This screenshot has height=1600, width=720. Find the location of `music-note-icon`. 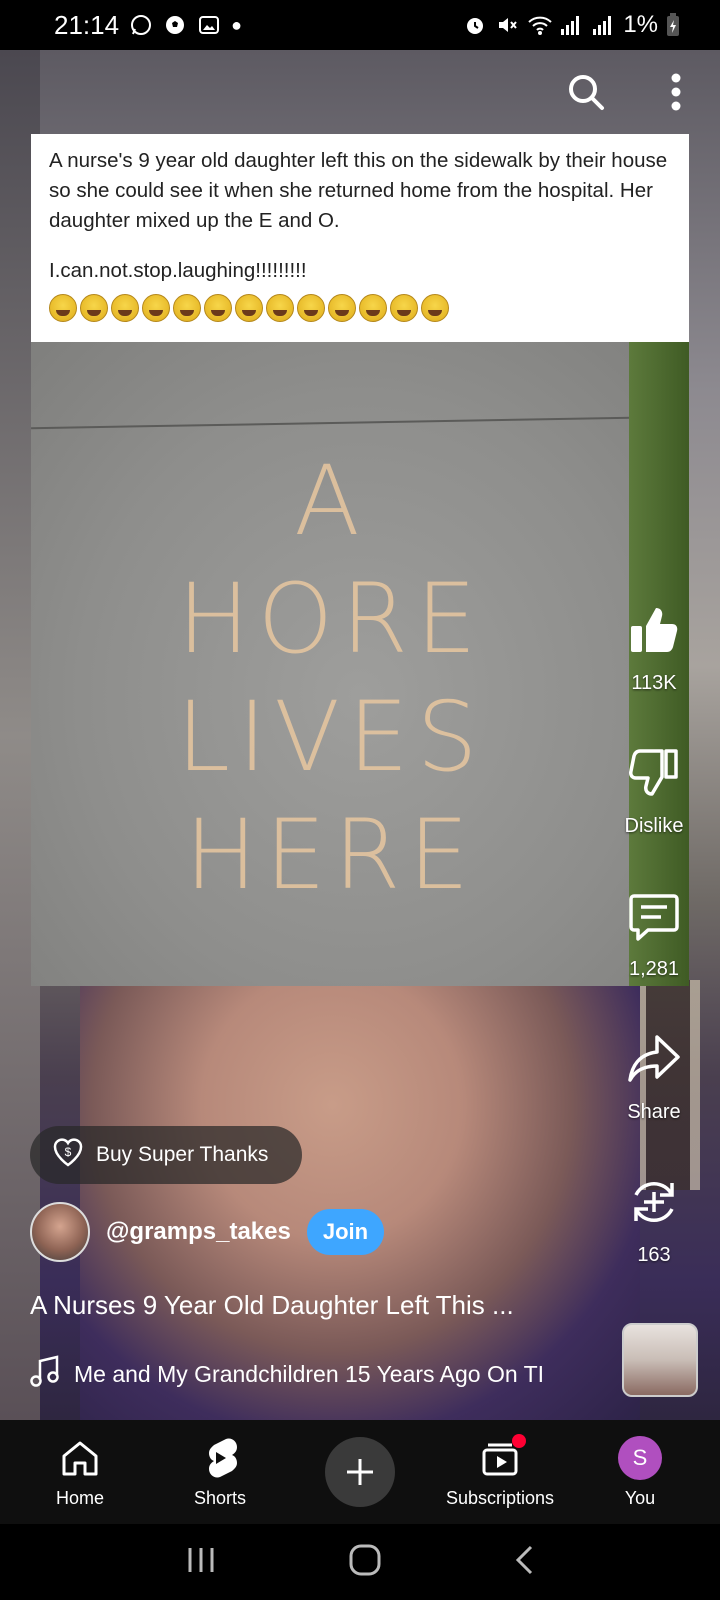

music-note-icon is located at coordinates (45, 1374).